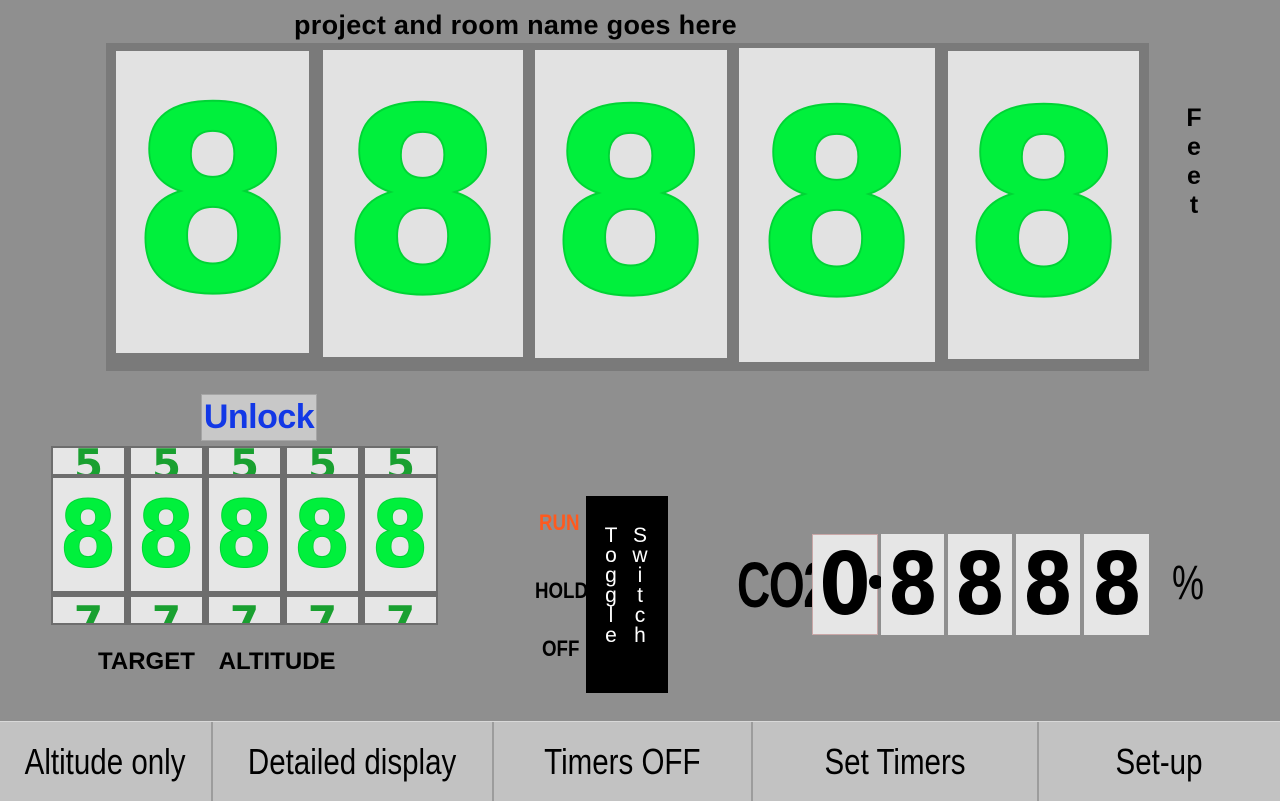  I want to click on co2-digit-5: 8, so click(1116, 584).